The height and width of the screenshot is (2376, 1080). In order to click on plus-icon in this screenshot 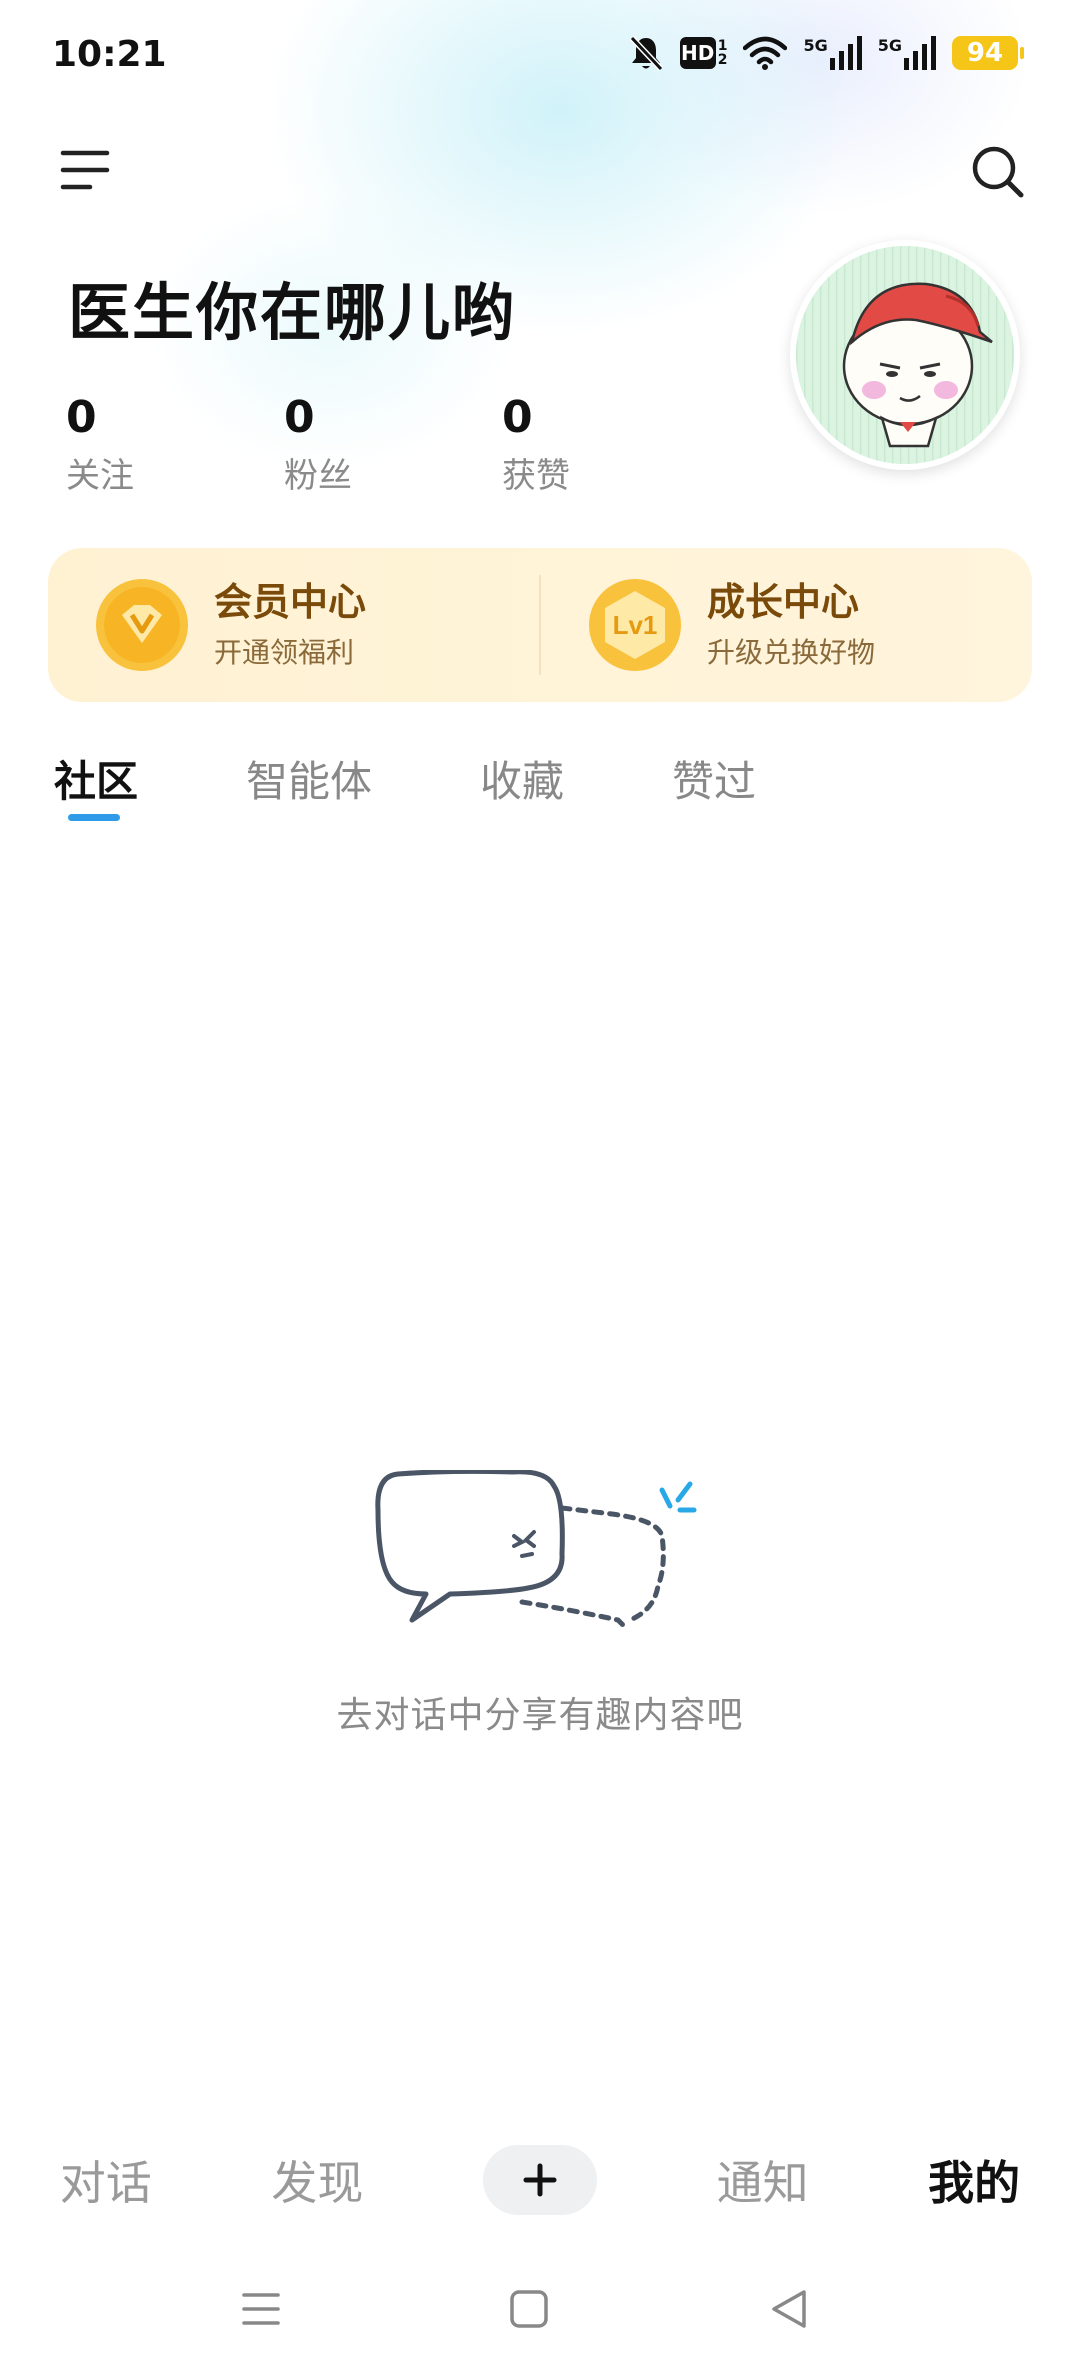, I will do `click(540, 2180)`.